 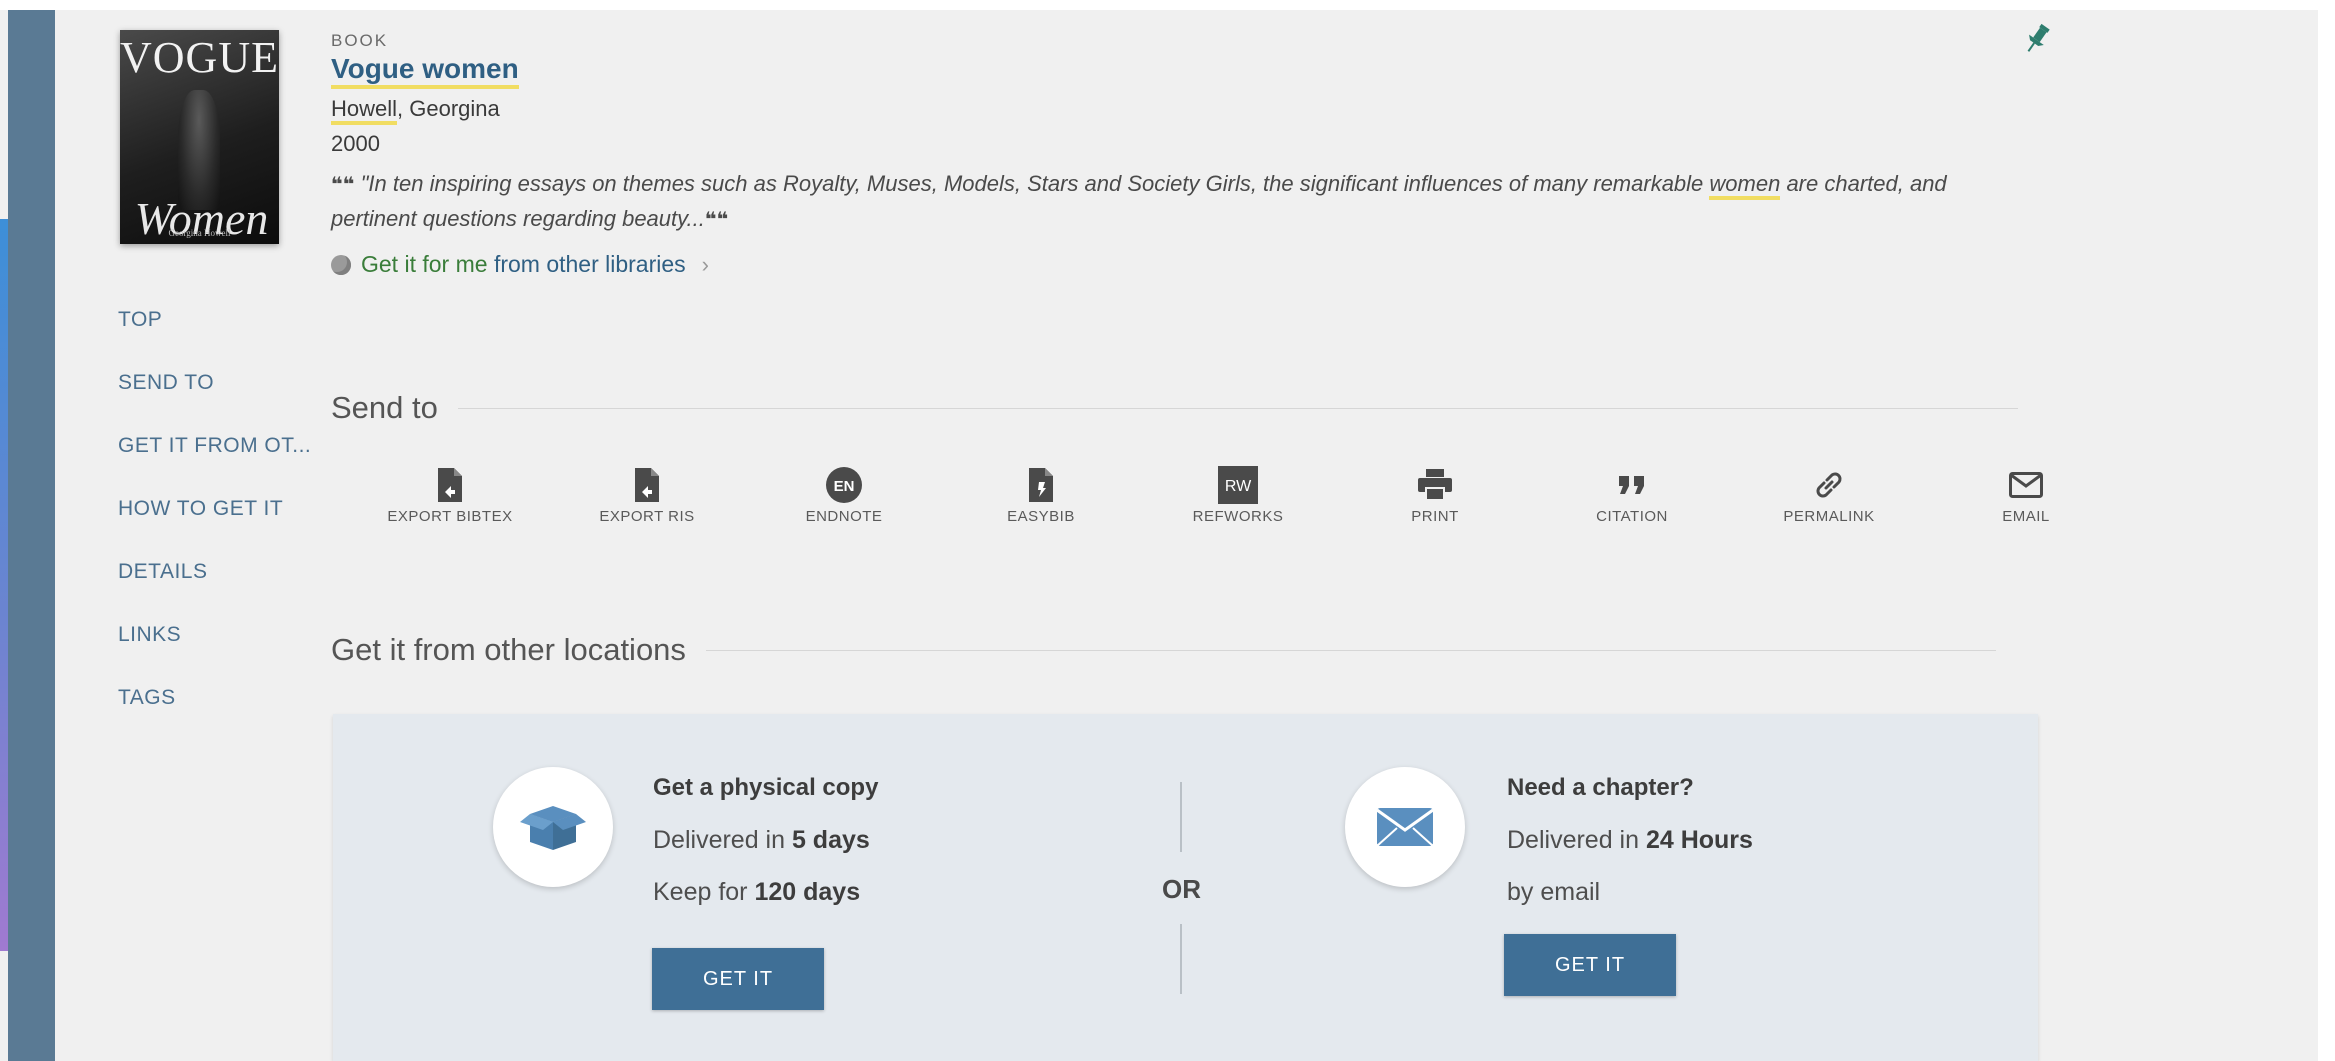 What do you see at coordinates (705, 264) in the screenshot?
I see `chevron-right-icon: ›` at bounding box center [705, 264].